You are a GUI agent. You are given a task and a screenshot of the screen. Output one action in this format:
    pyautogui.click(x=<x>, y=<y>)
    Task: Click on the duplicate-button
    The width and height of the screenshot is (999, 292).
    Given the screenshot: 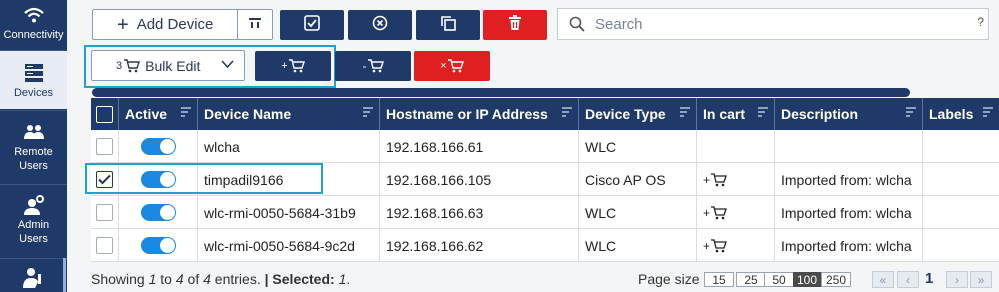 What is the action you would take?
    pyautogui.click(x=448, y=25)
    